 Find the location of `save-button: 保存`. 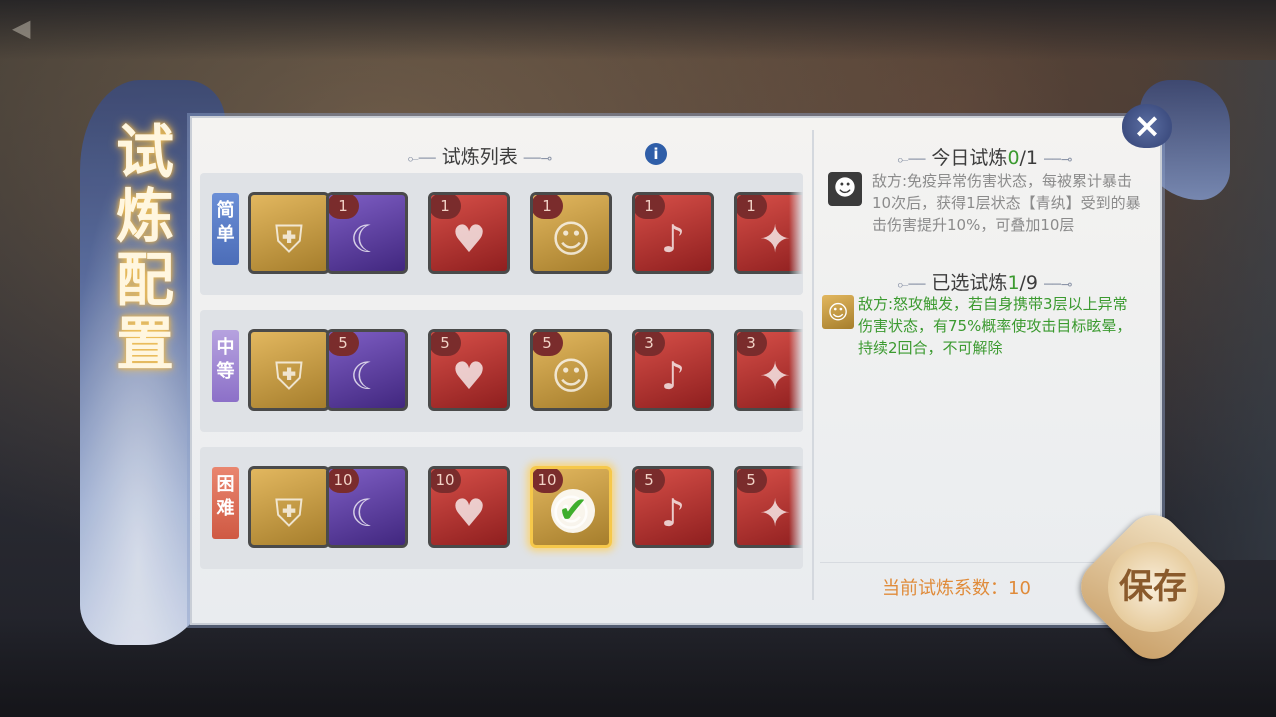

save-button: 保存 is located at coordinates (1153, 587).